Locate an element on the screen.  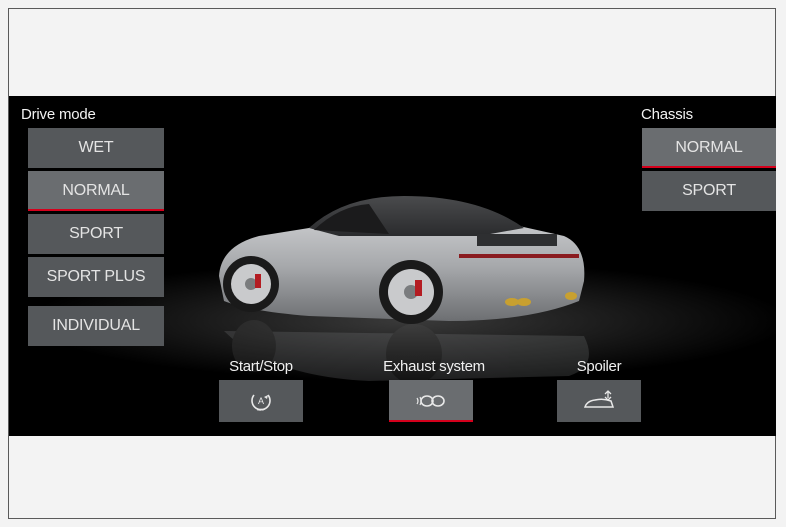
chassis-sport-button: SPORT is located at coordinates (709, 191).